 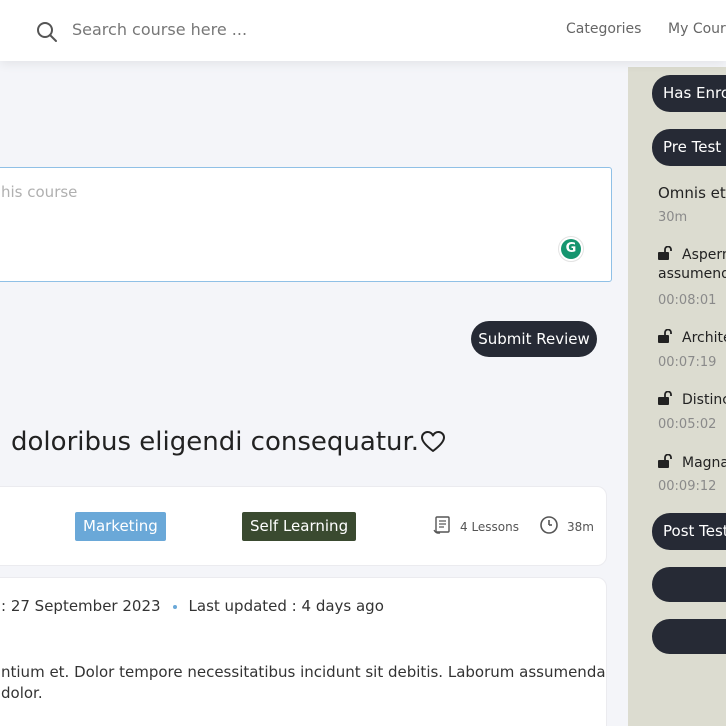 What do you see at coordinates (692, 193) in the screenshot?
I see `section-title: Omnis et r` at bounding box center [692, 193].